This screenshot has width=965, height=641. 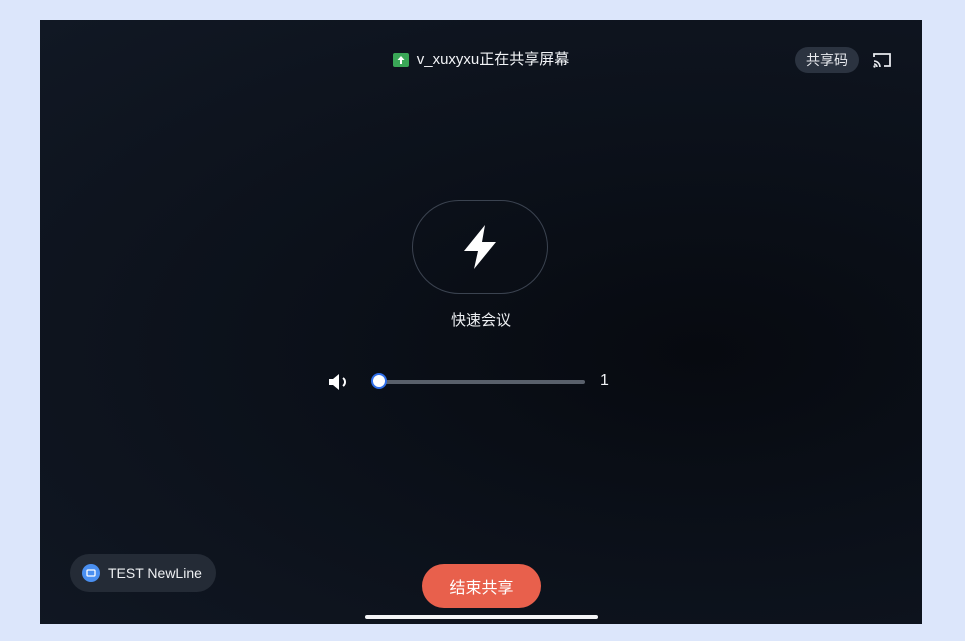 I want to click on share-code-button: 共享码, so click(x=827, y=60).